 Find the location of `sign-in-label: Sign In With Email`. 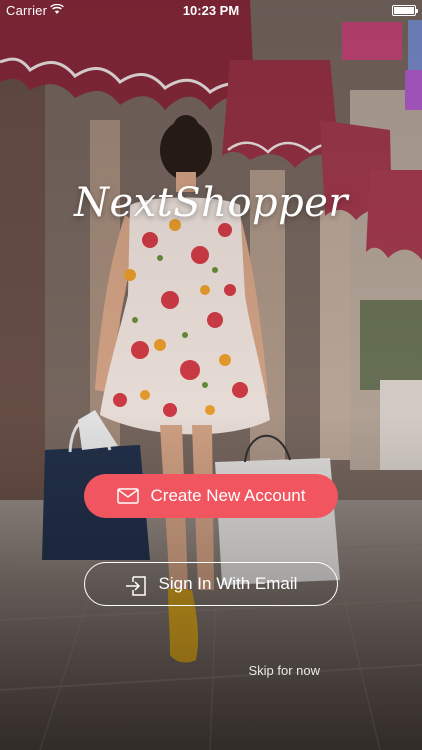

sign-in-label: Sign In With Email is located at coordinates (228, 583).